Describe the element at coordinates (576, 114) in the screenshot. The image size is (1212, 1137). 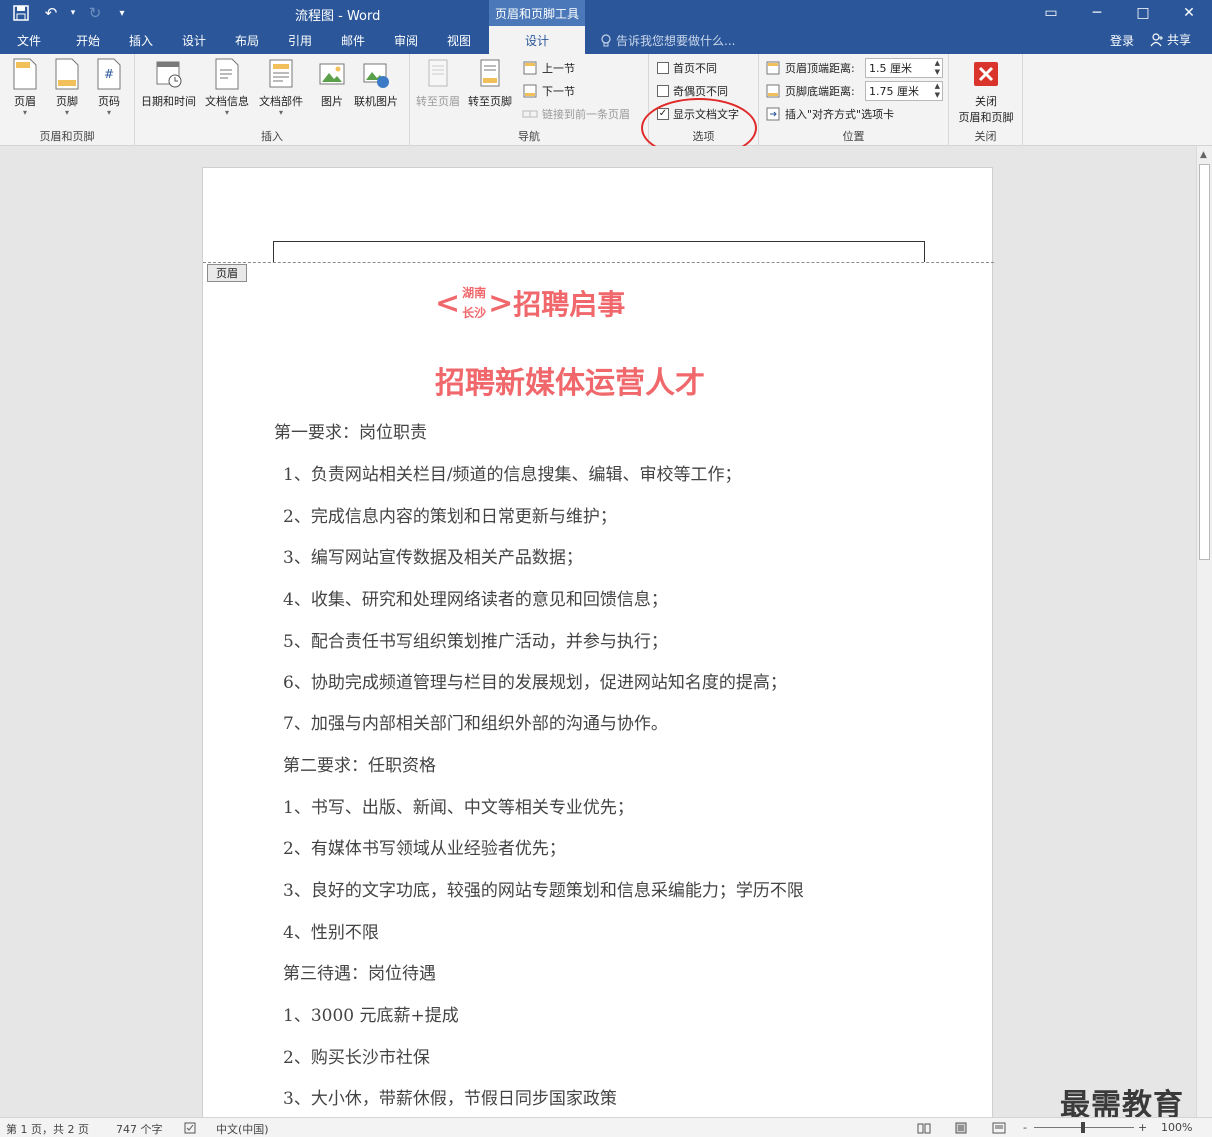
I see `link-to-previous-button: 链接到前一条页眉` at that location.